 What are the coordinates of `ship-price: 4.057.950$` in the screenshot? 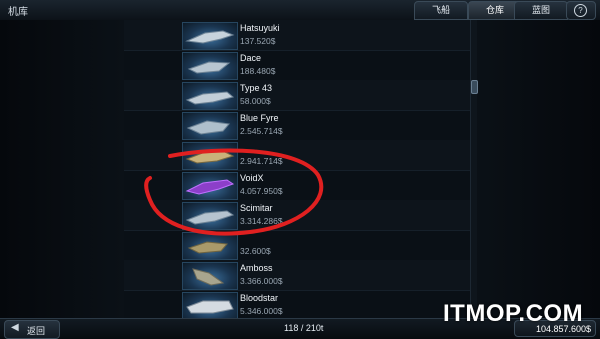 It's located at (261, 191).